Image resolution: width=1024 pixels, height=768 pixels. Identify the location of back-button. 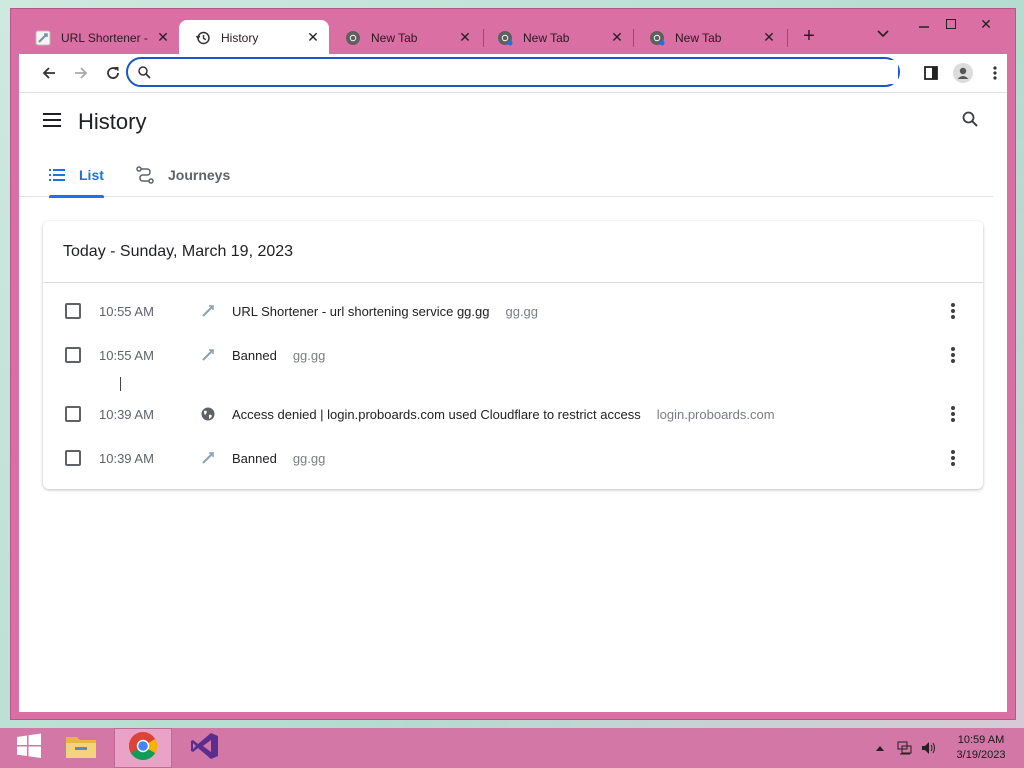
(49, 73).